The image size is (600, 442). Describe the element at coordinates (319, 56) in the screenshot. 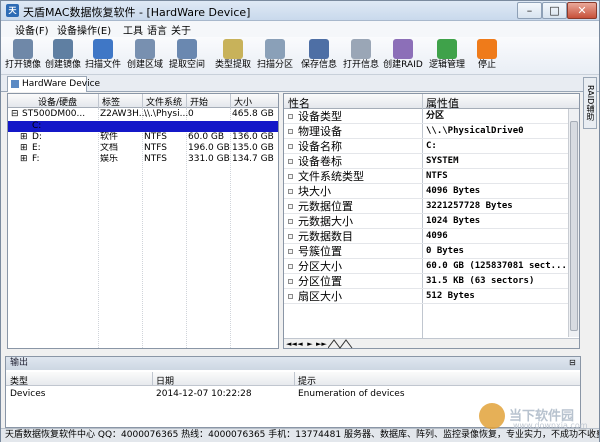

I see `toolbar-button: 保存信息` at that location.